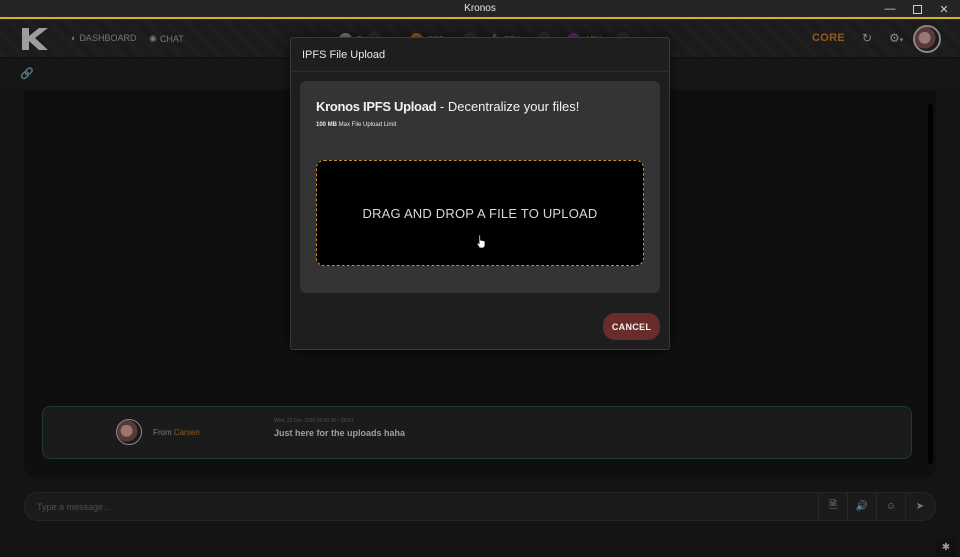 The height and width of the screenshot is (557, 960). Describe the element at coordinates (919, 506) in the screenshot. I see `send-icon: ➤` at that location.